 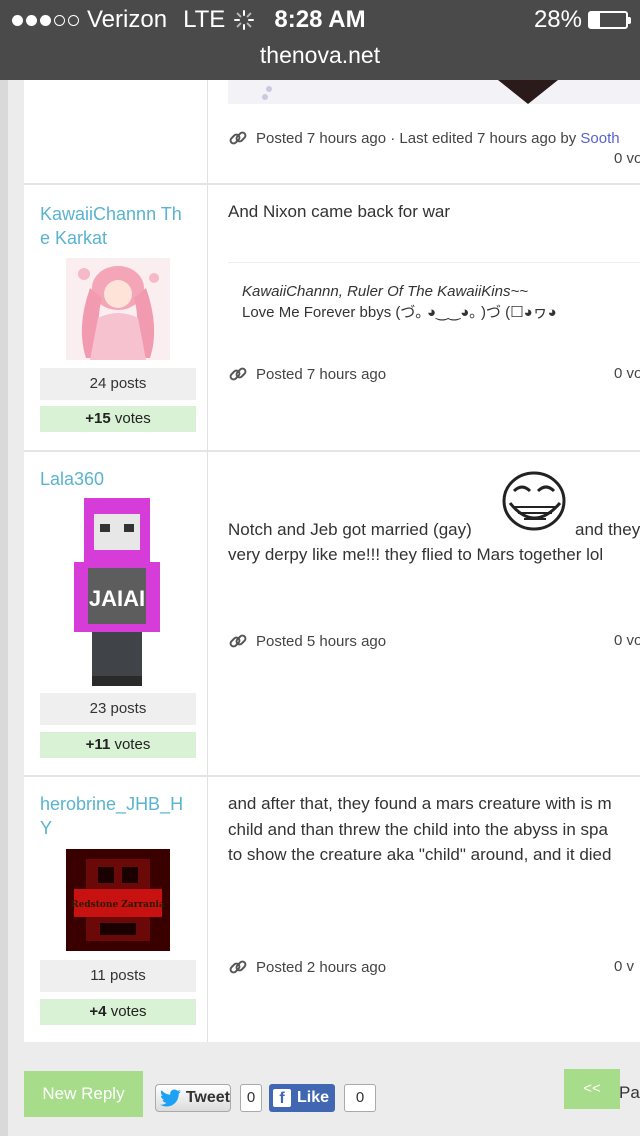 I want to click on post-image-partial, so click(x=434, y=92).